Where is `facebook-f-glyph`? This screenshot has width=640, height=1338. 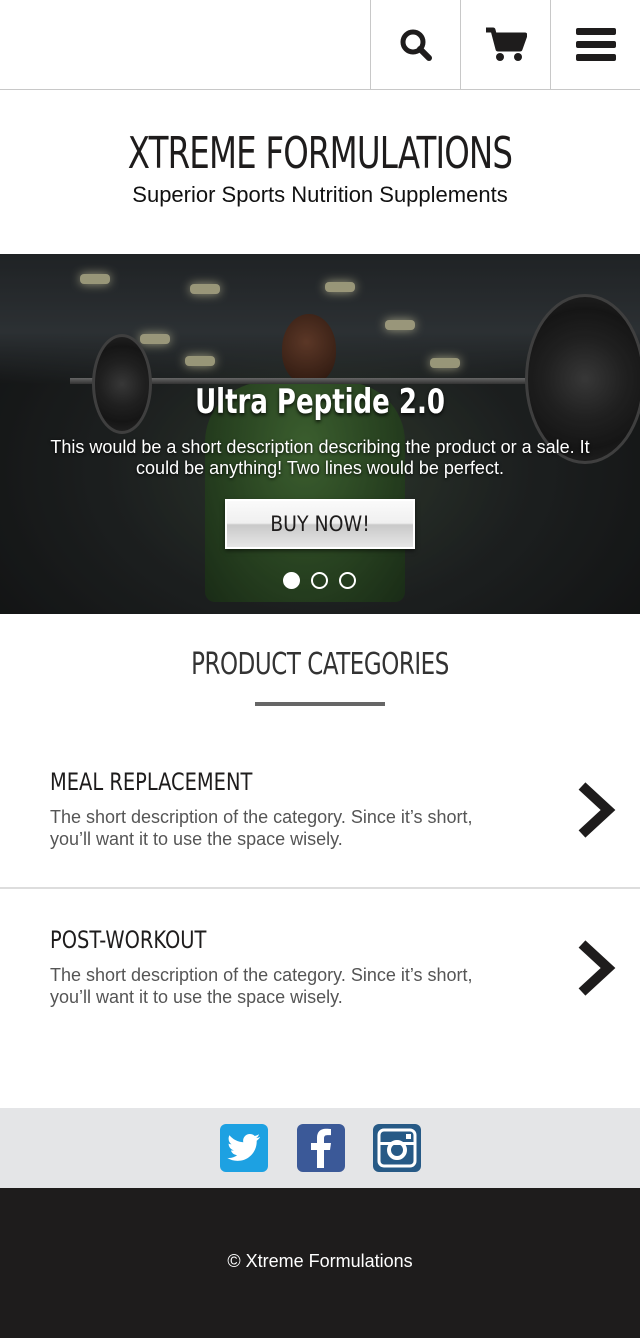
facebook-f-glyph is located at coordinates (321, 1148).